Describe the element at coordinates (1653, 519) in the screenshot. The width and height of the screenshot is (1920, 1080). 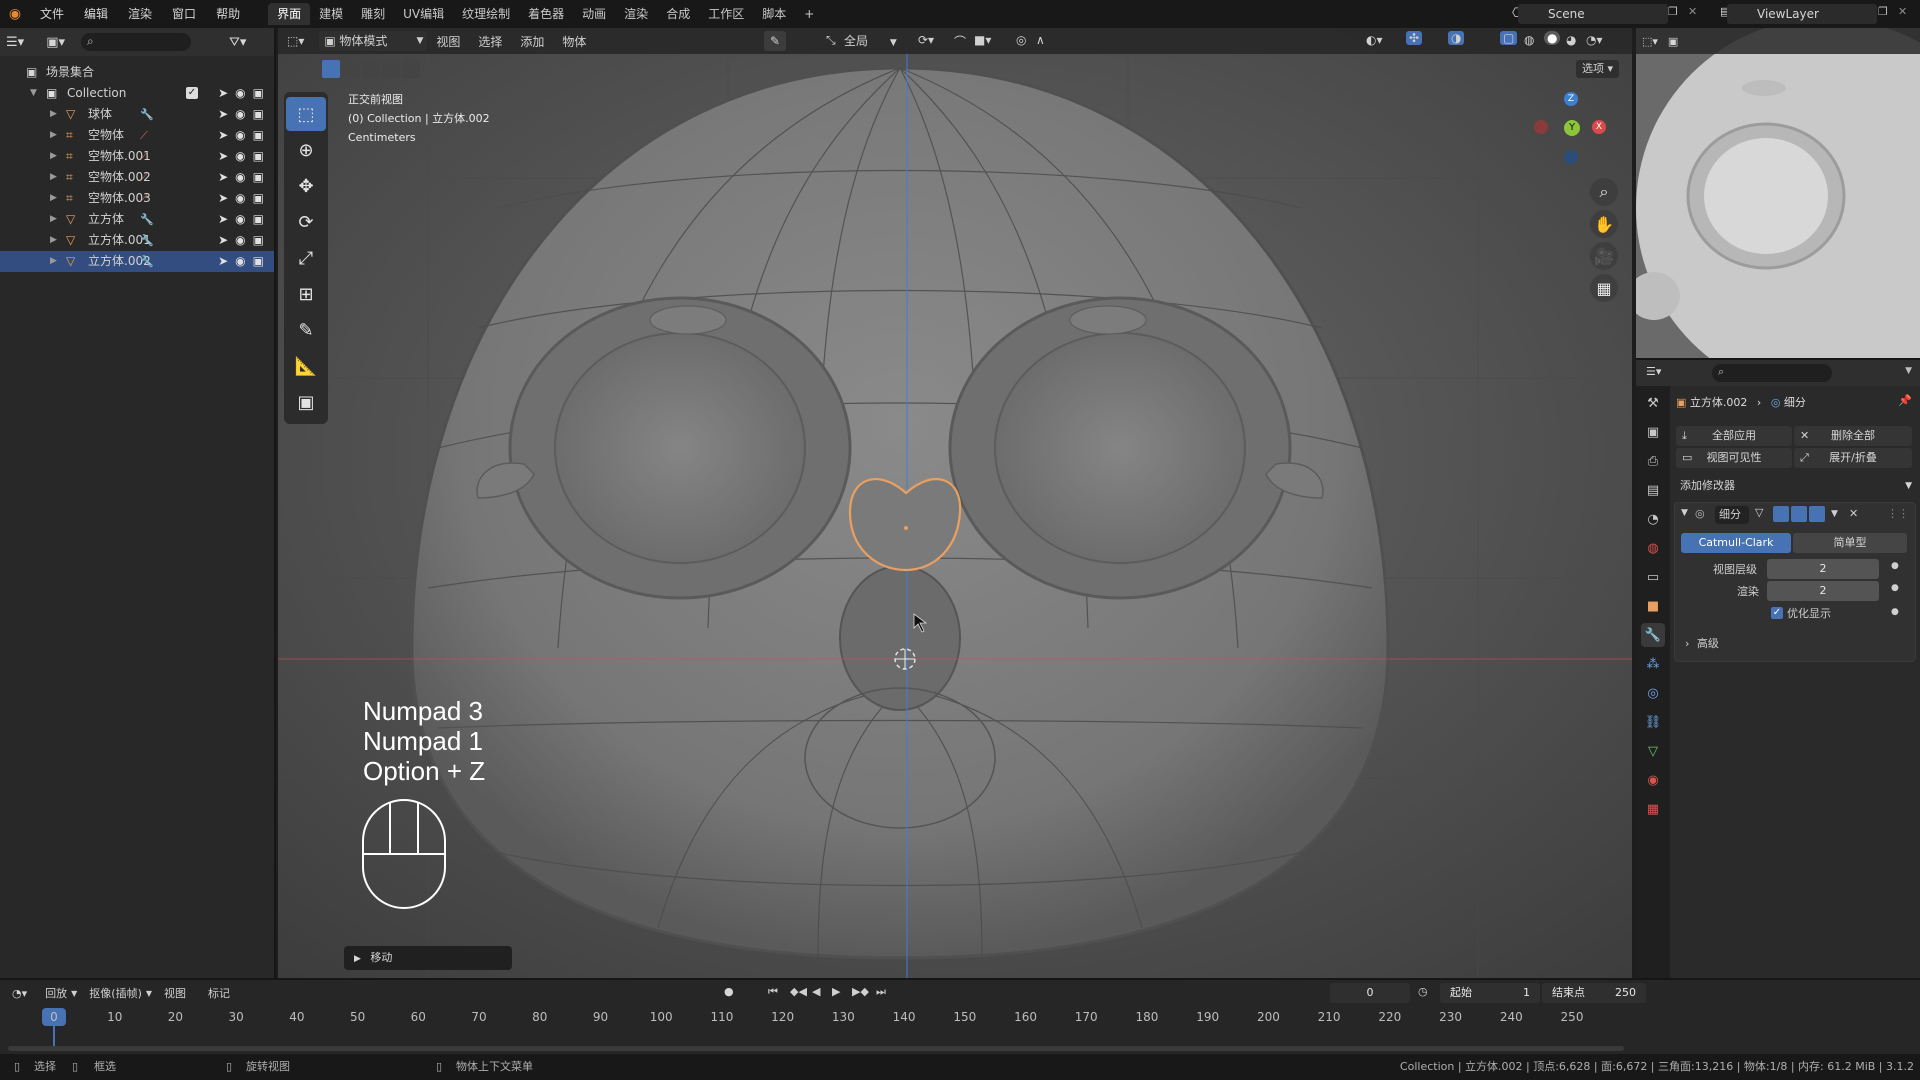
I see `scene-tab-icon: ◔` at that location.